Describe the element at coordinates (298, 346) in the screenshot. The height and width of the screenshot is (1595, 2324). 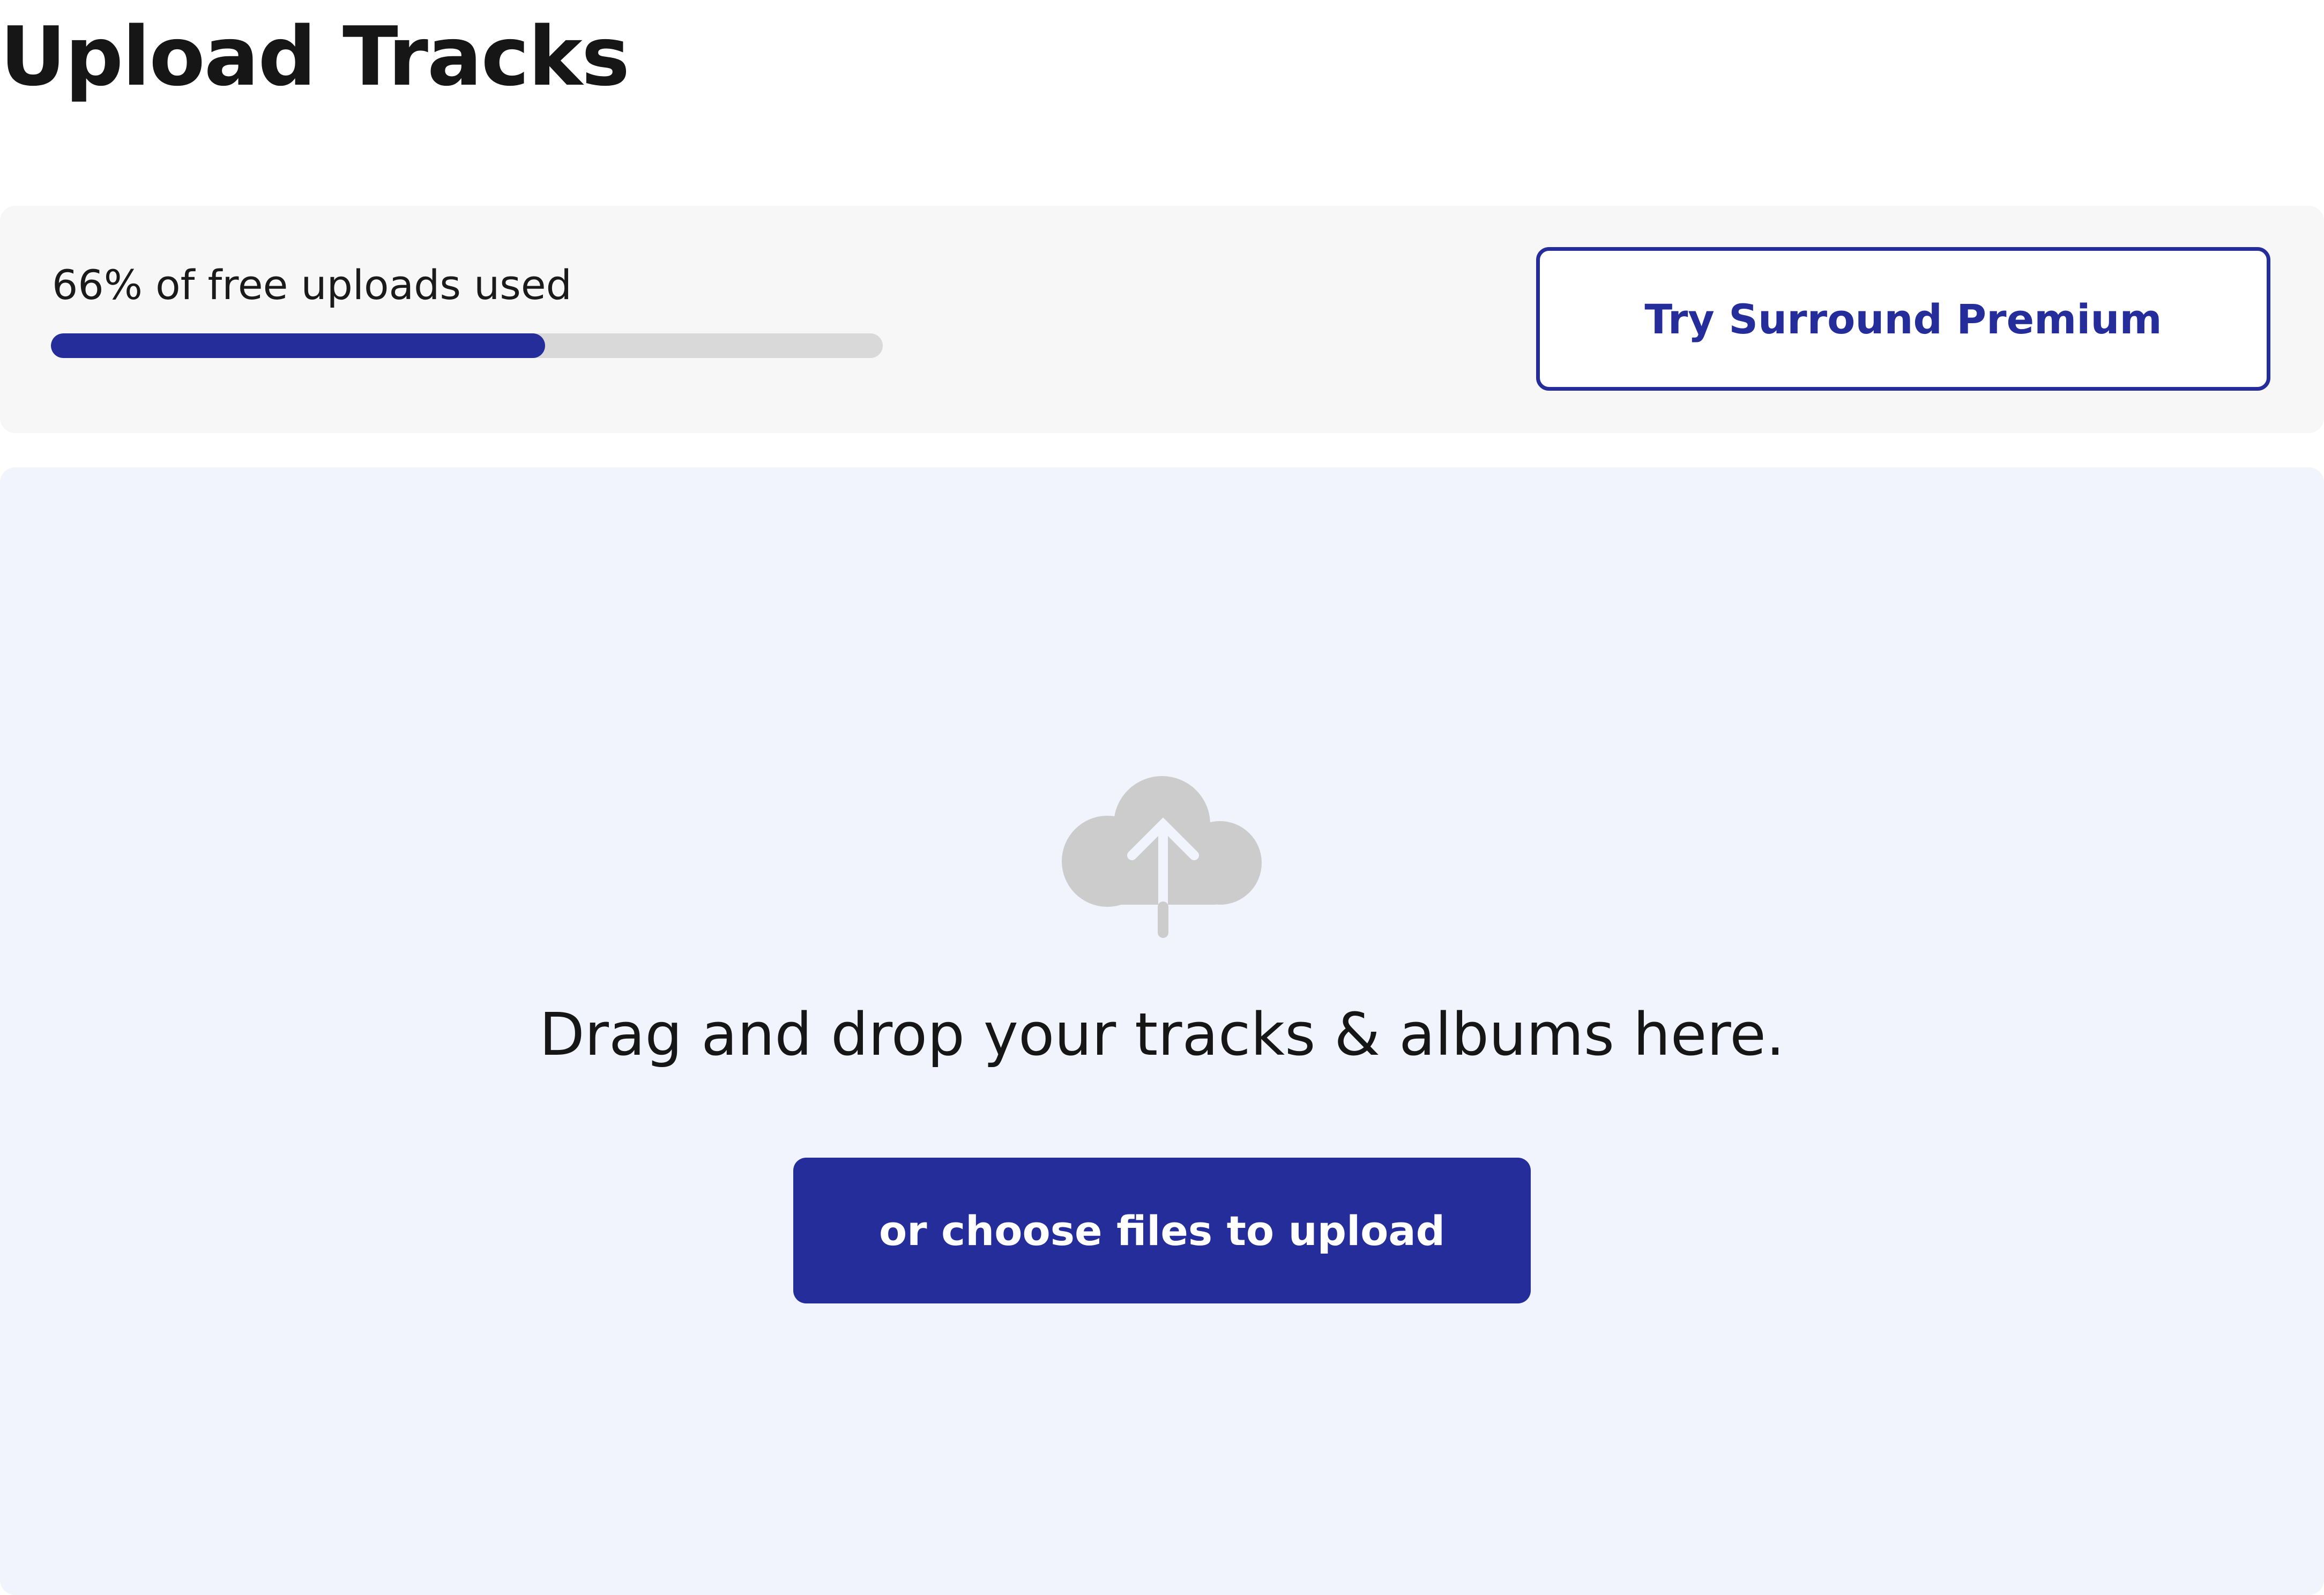
I see `upload-quota-progress-fill` at that location.